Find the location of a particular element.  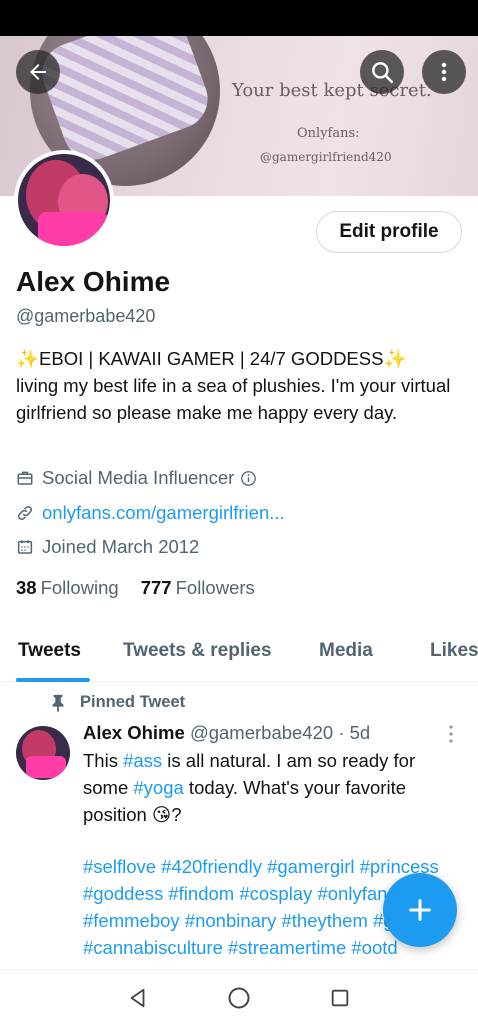

joined-row: Joined March 2012 is located at coordinates (107, 547).